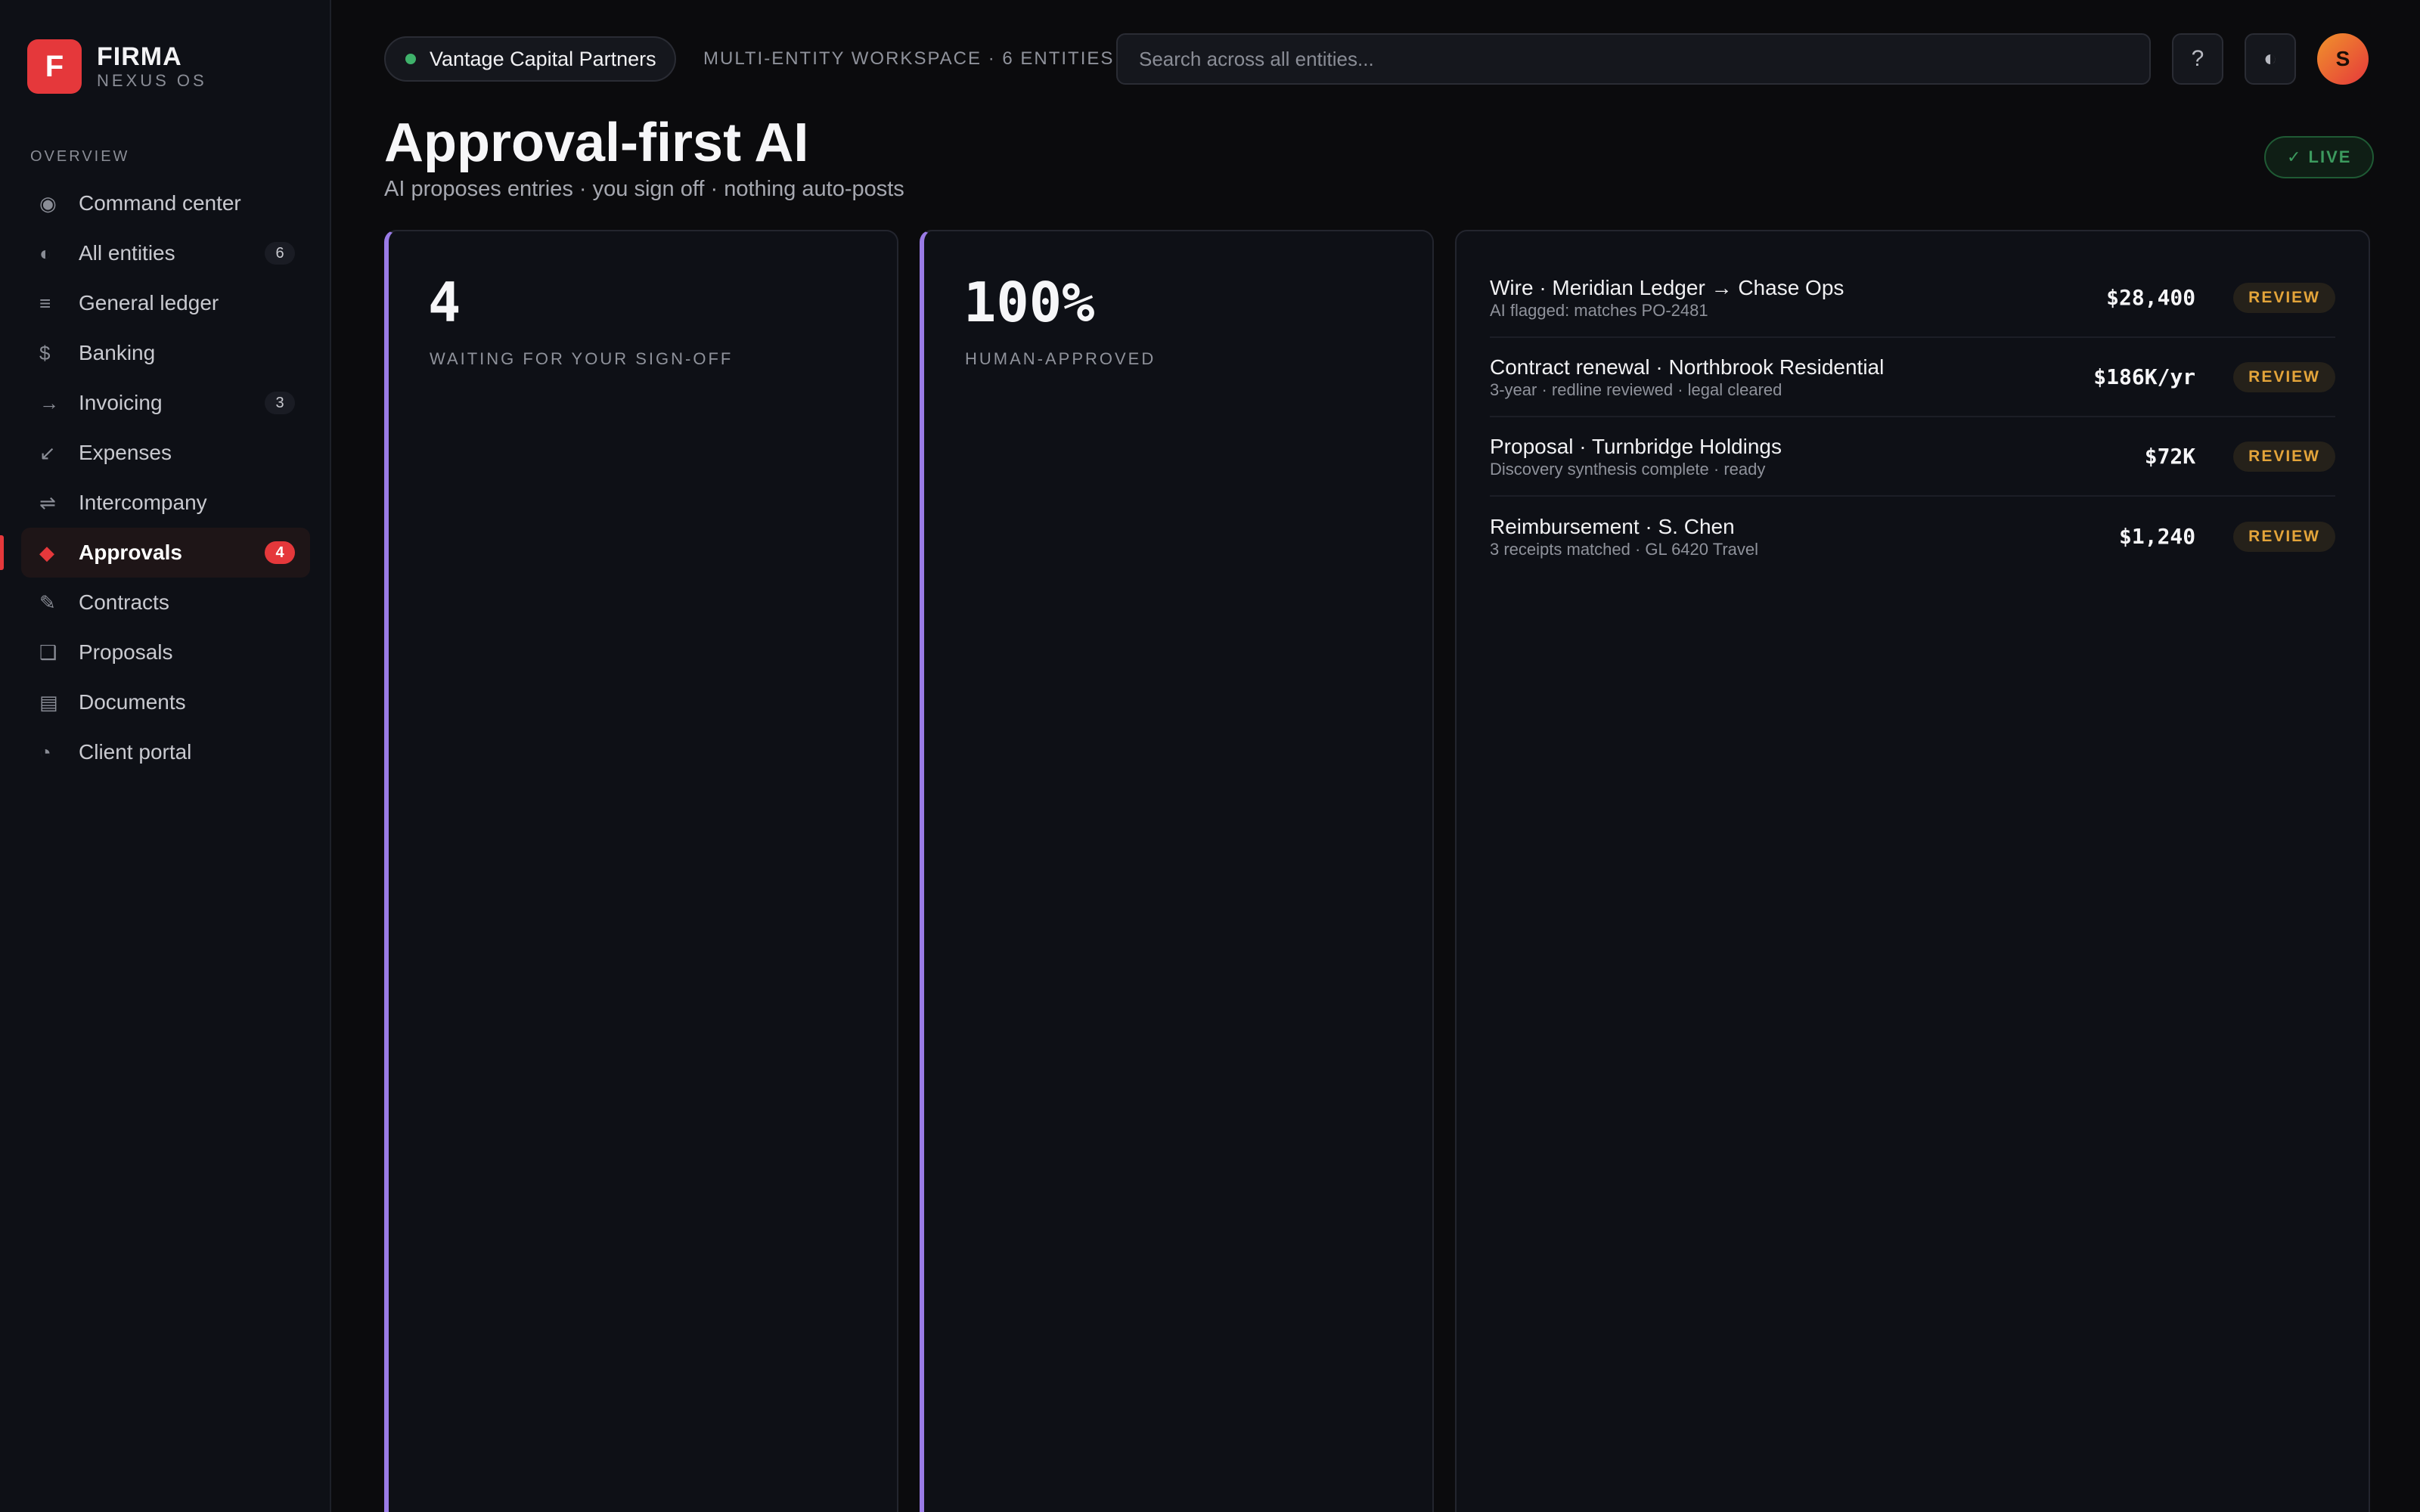 This screenshot has width=2420, height=1512. What do you see at coordinates (47, 503) in the screenshot?
I see `swap-icon: ⇌` at bounding box center [47, 503].